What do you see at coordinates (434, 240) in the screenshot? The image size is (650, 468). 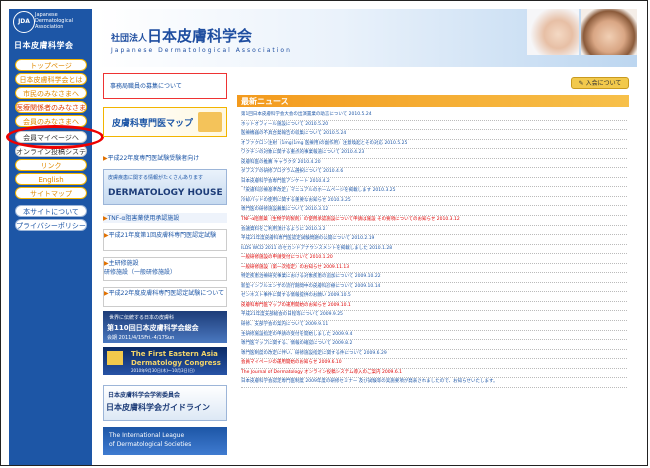 I see `news-item: 平成21年度皮膚科専門医認定試験問題の公開について 2010.2.19` at bounding box center [434, 240].